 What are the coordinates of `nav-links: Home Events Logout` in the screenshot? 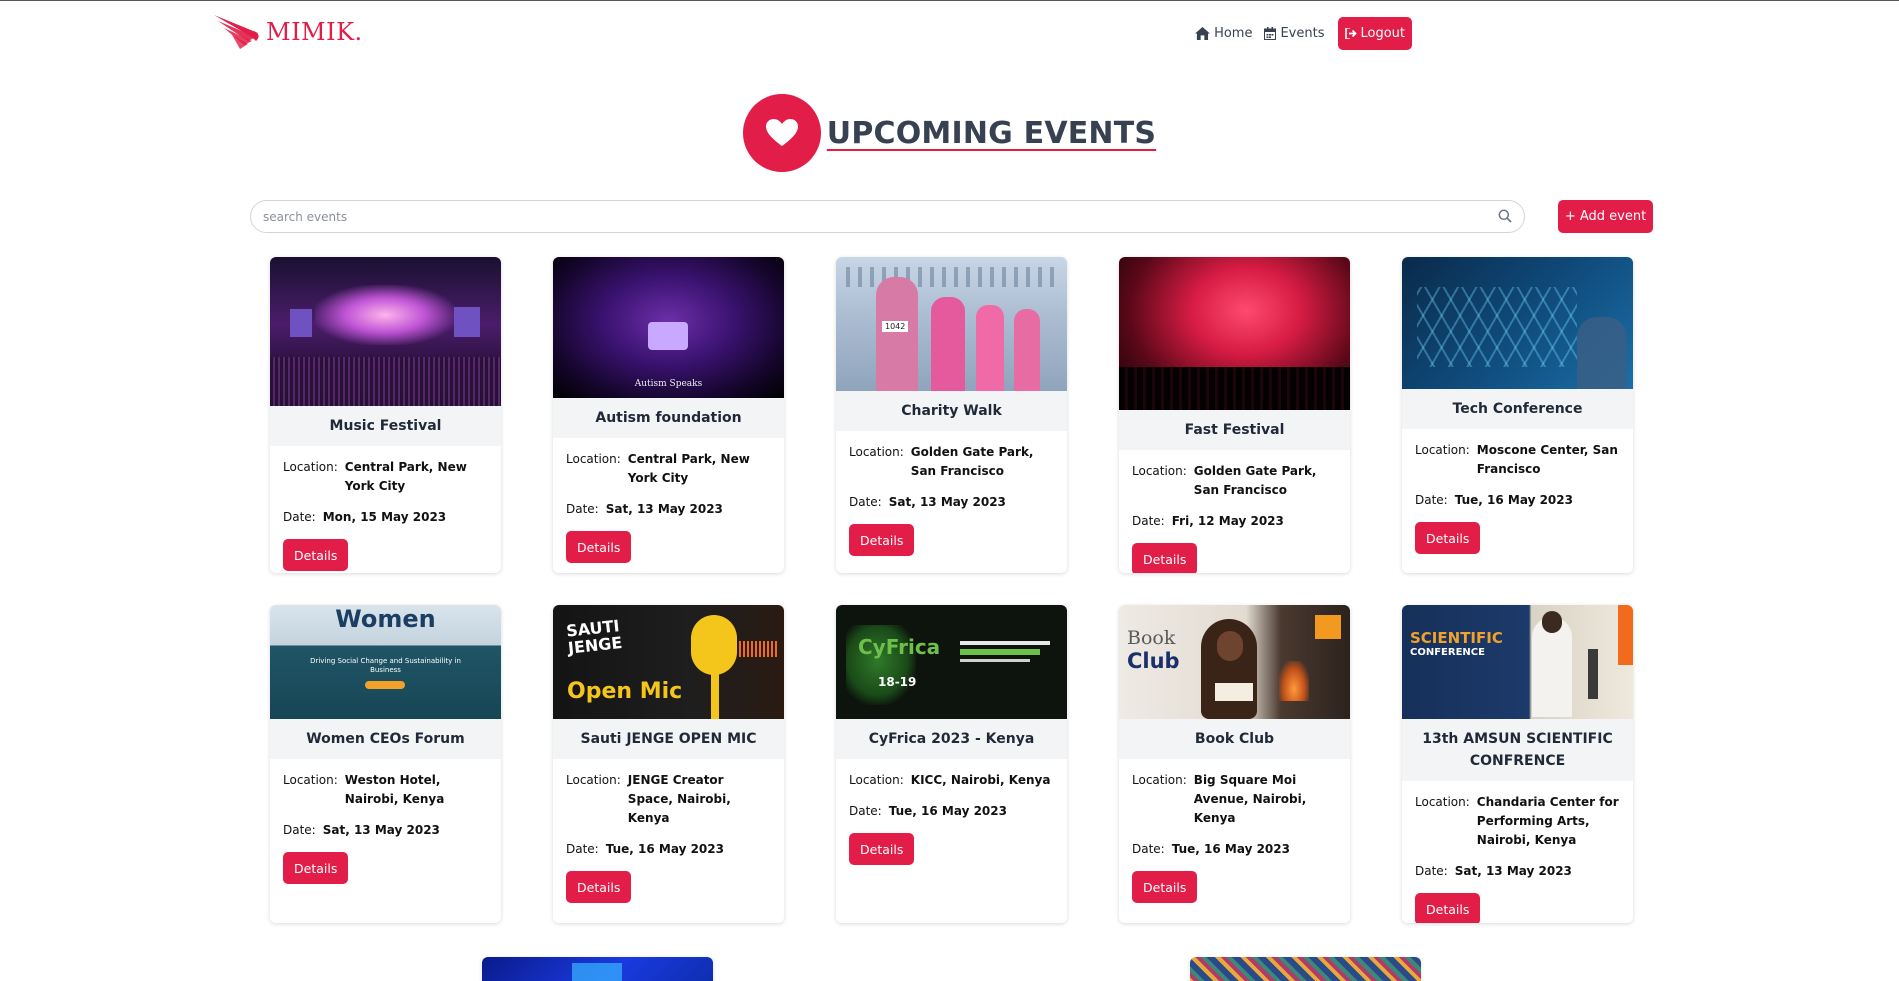 It's located at (1303, 33).